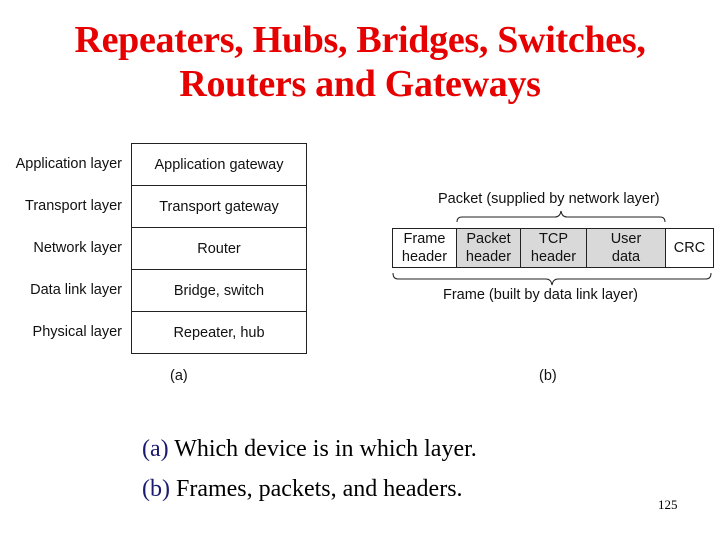  I want to click on frame-field-frame-header: Frame header, so click(425, 248).